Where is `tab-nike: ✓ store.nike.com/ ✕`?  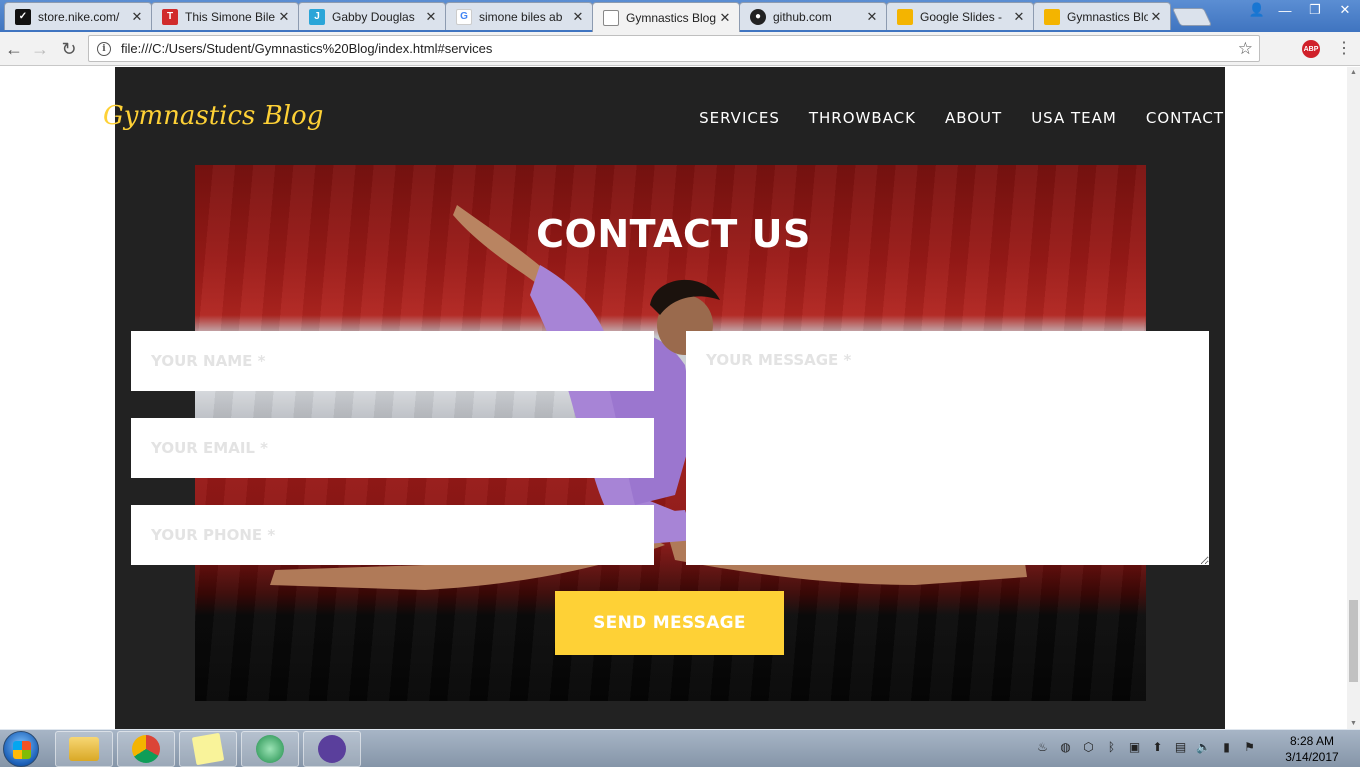
tab-nike: ✓ store.nike.com/ ✕ is located at coordinates (78, 16).